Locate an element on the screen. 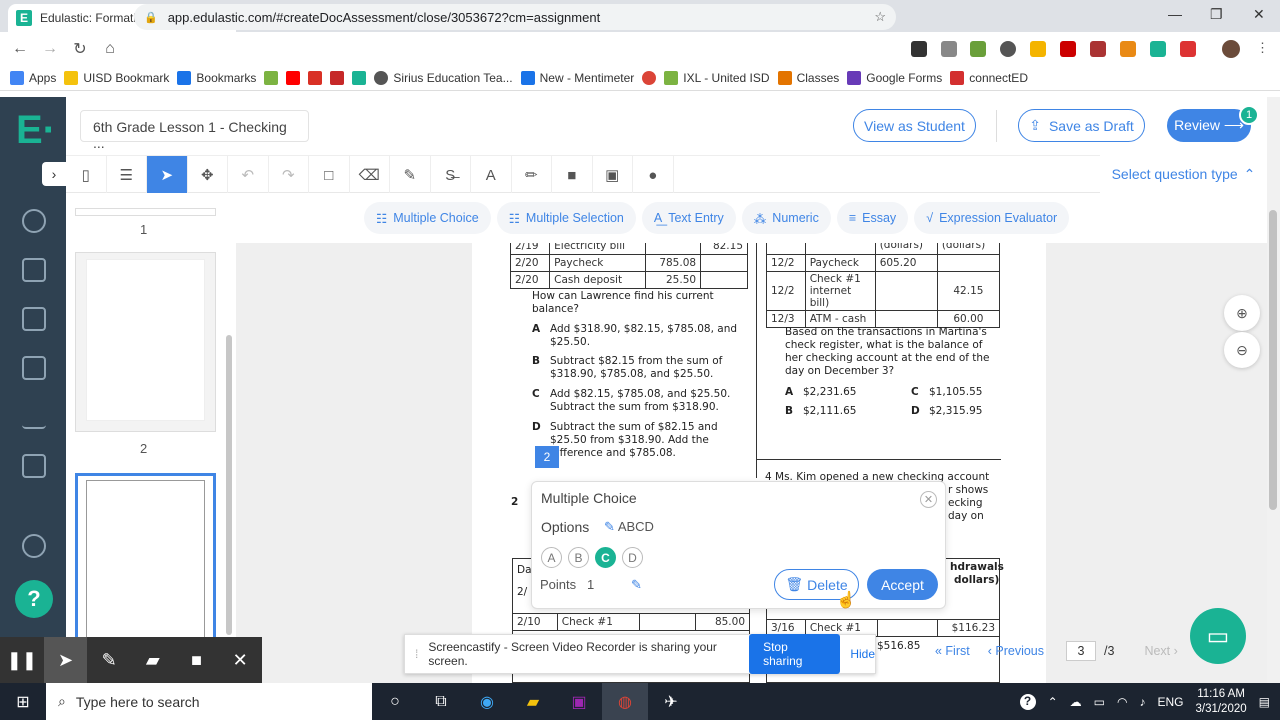 Image resolution: width=1280 pixels, height=720 pixels. app-icon: ▣ is located at coordinates (579, 701).